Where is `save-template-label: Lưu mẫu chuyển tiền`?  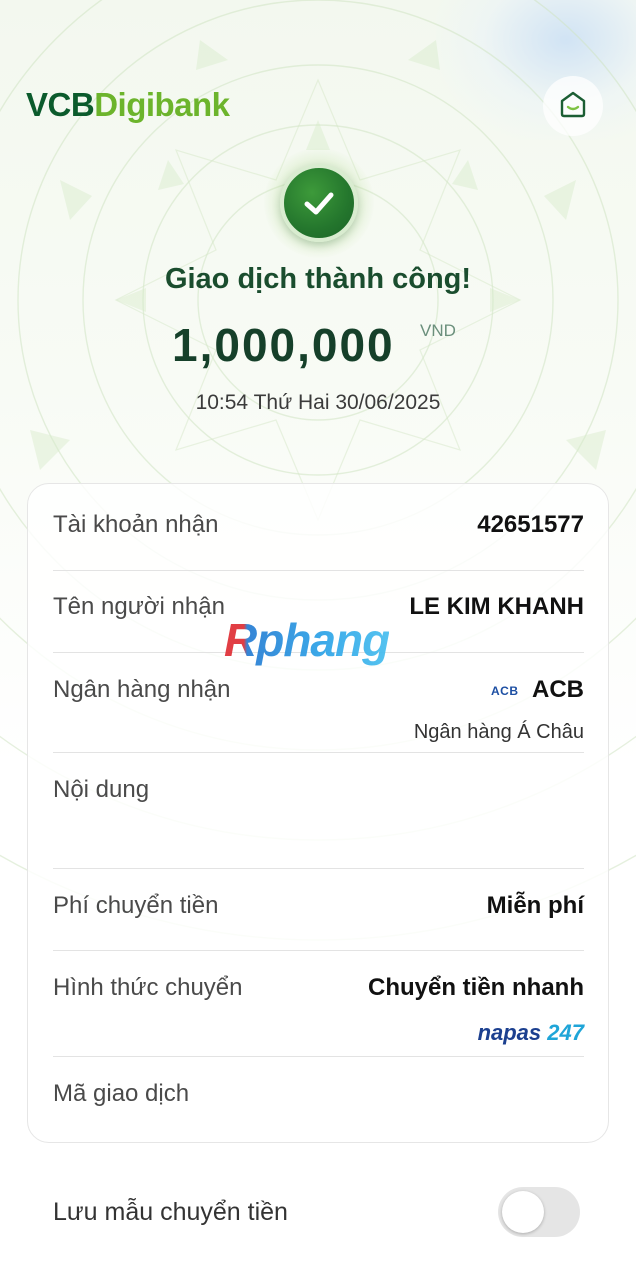
save-template-label: Lưu mẫu chuyển tiền is located at coordinates (170, 1212).